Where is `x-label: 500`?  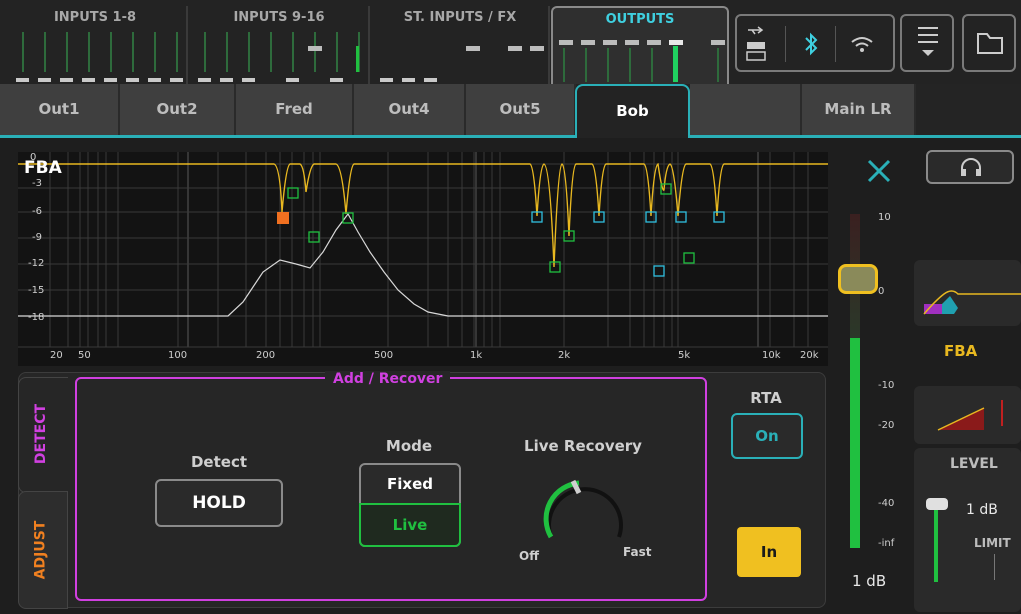
x-label: 500 is located at coordinates (384, 355).